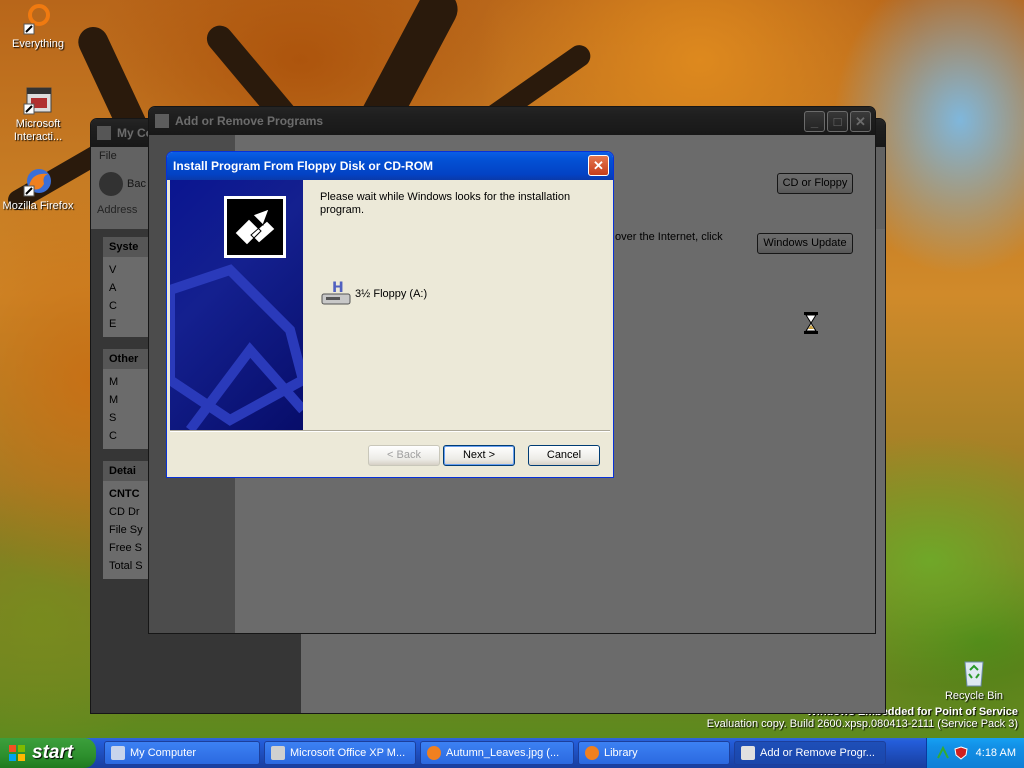 This screenshot has height=768, width=1024. Describe the element at coordinates (805, 243) in the screenshot. I see `windows-update-button: Windows Update` at that location.